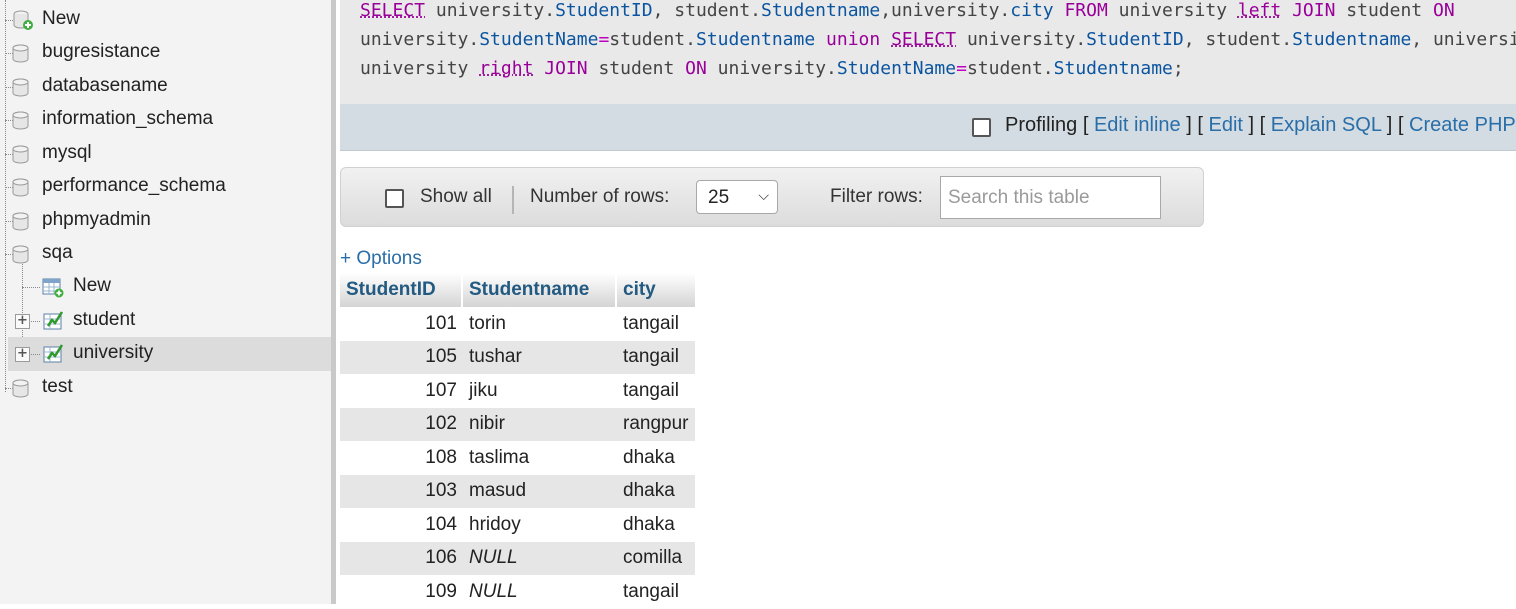 The height and width of the screenshot is (609, 1516). What do you see at coordinates (401, 458) in the screenshot?
I see `cell-studentid: 108` at bounding box center [401, 458].